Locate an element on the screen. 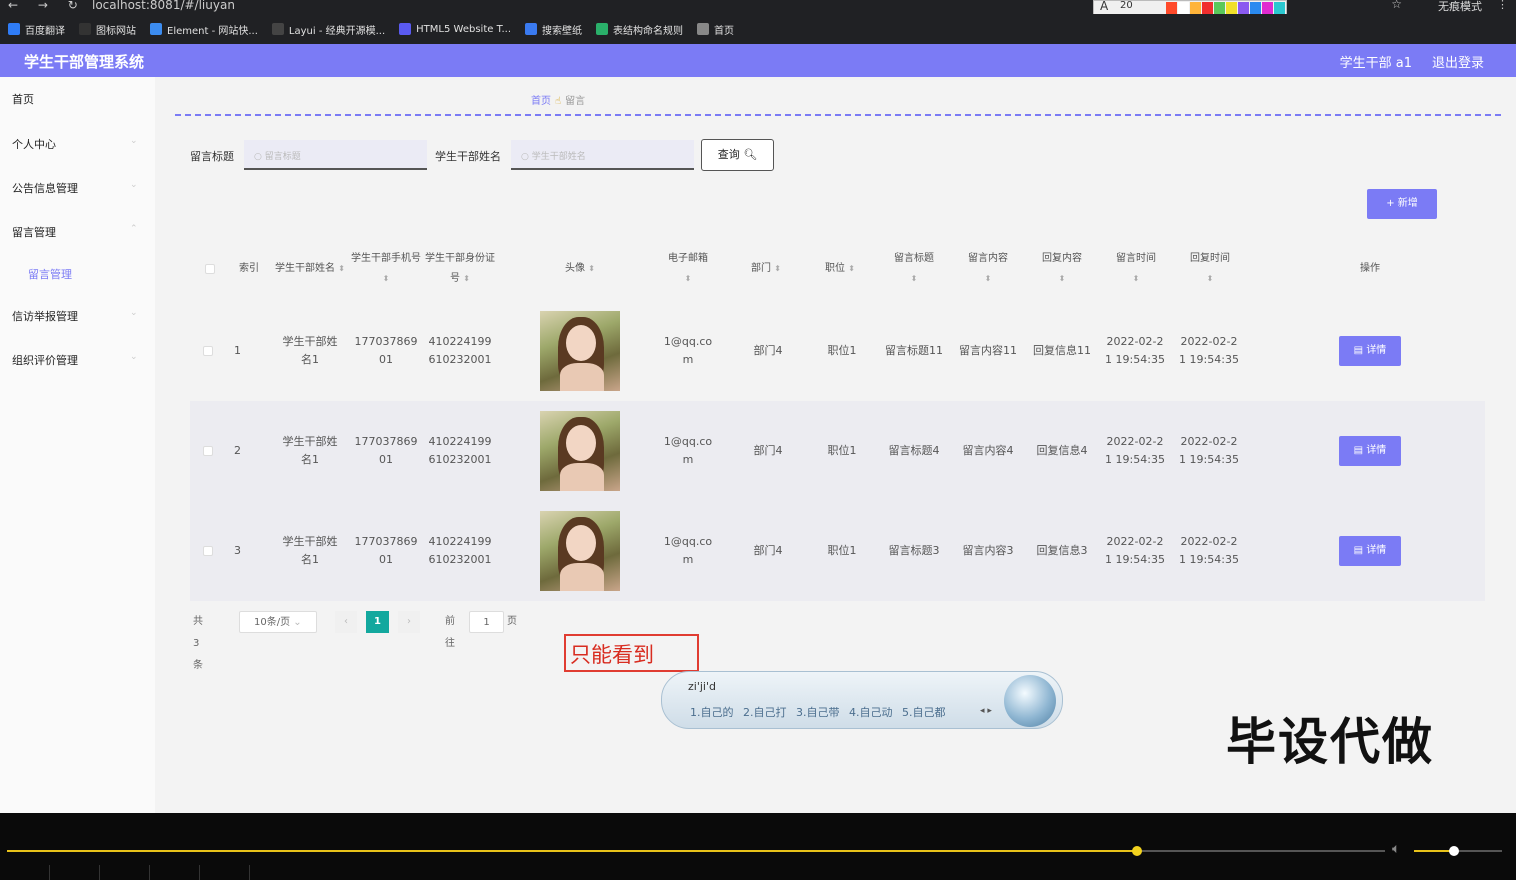 Image resolution: width=1516 pixels, height=880 pixels. name-search-input: ○ 学生干部姓名 is located at coordinates (602, 155).